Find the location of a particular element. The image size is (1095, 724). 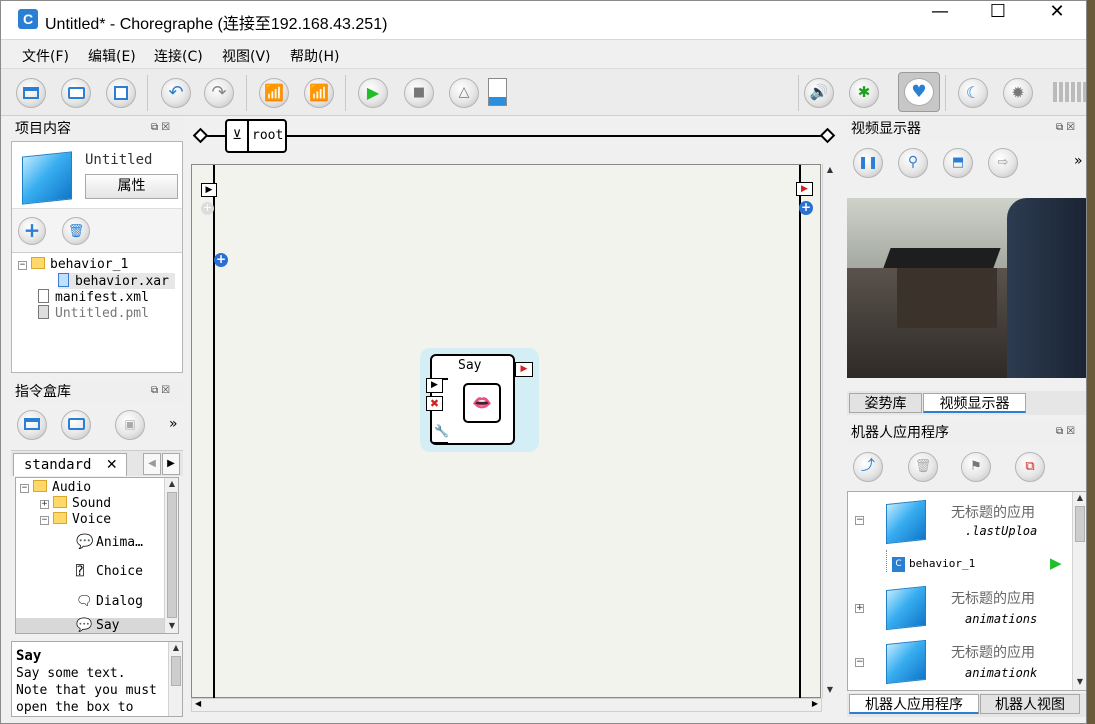

say-icon: 💬 is located at coordinates (84, 625).